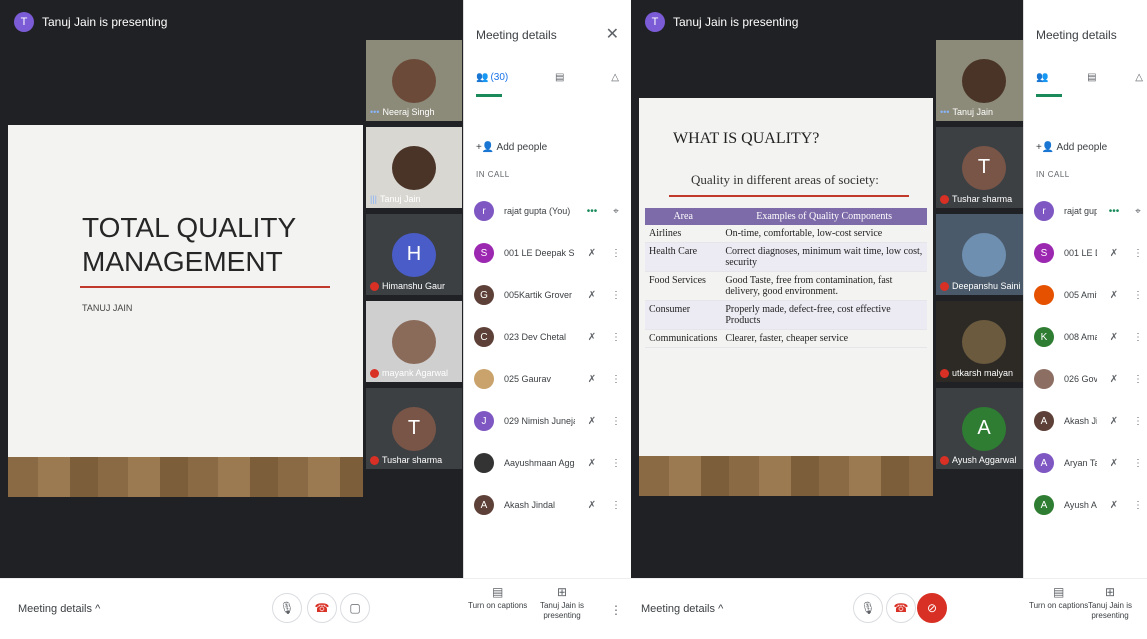 The width and height of the screenshot is (1147, 639). I want to click on participant-row: Aayushmaan Aggarwal ✗ ⋮, so click(548, 463).